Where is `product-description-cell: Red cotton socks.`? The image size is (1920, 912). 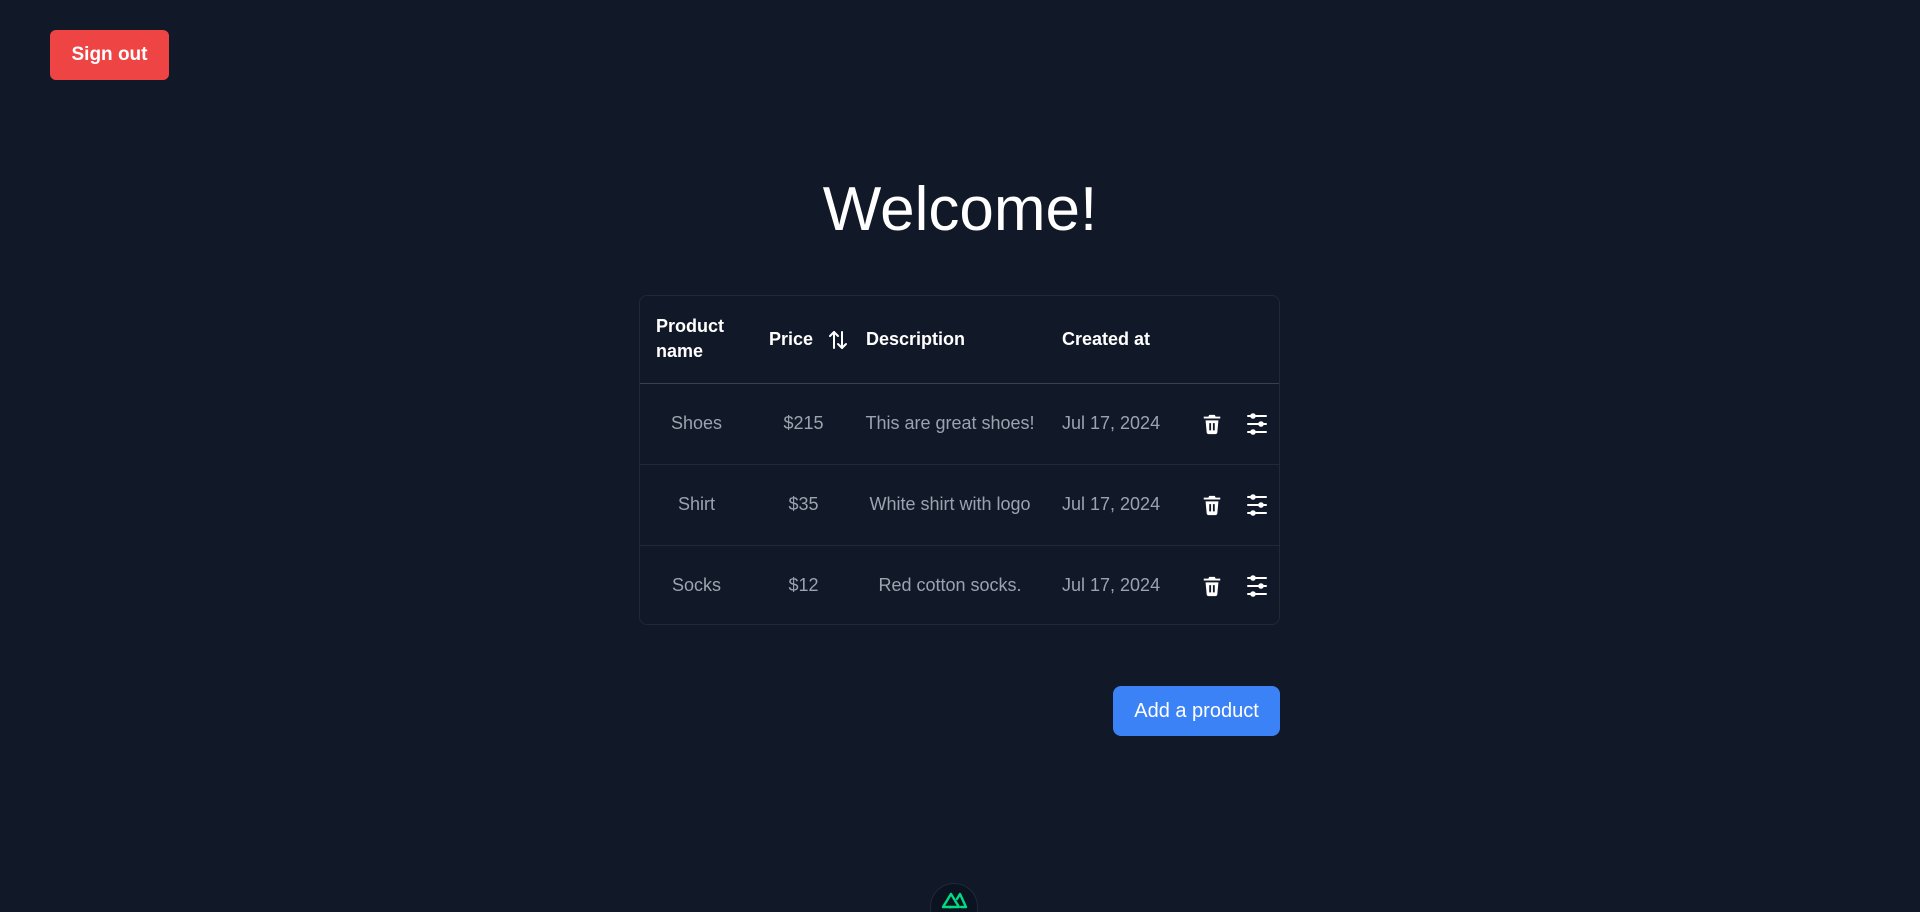
product-description-cell: Red cotton socks. is located at coordinates (950, 585).